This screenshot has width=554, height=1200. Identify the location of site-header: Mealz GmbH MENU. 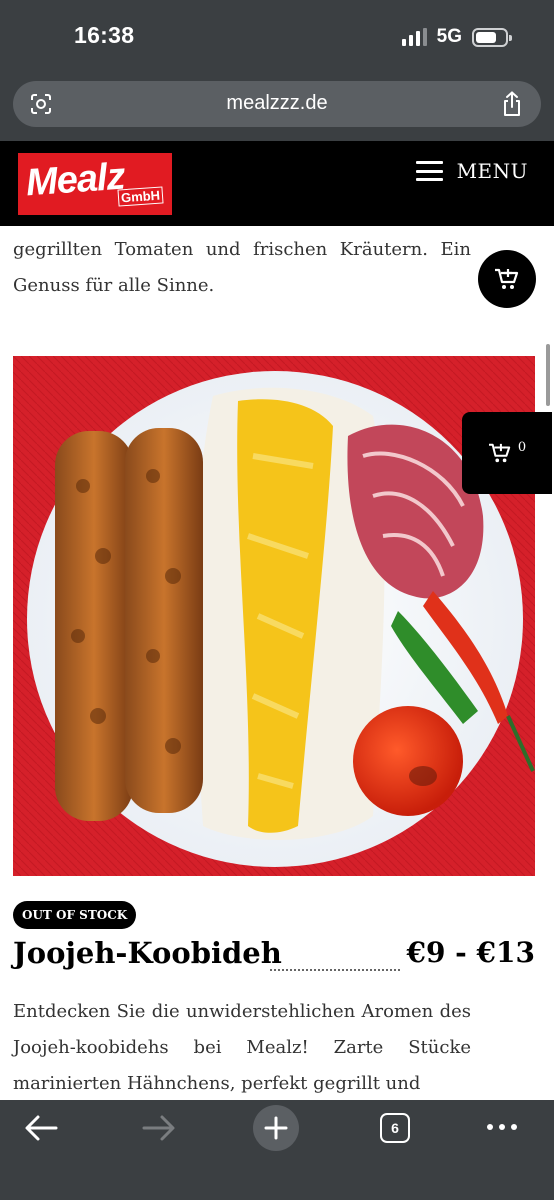
(277, 183).